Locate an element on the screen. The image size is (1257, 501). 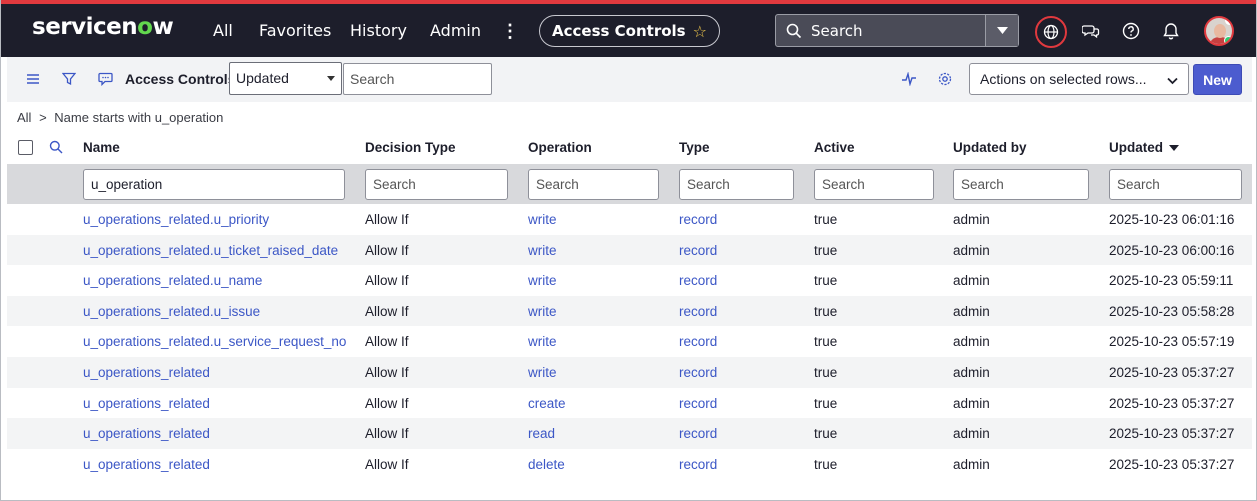
cell-operation-link: read is located at coordinates (541, 433).